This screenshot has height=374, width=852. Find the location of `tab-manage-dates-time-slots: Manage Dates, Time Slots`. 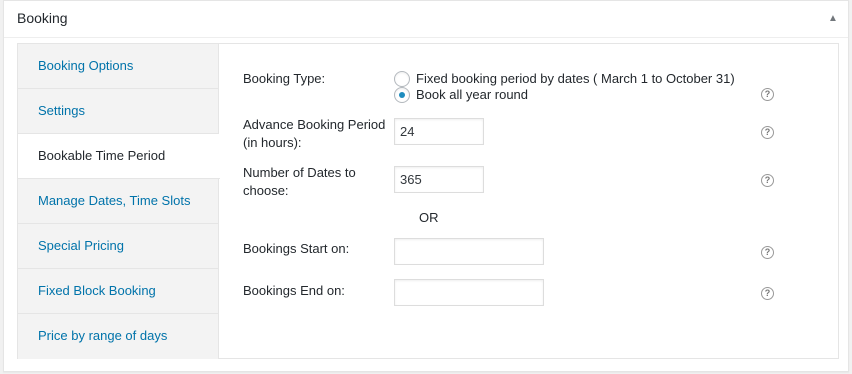

tab-manage-dates-time-slots: Manage Dates, Time Slots is located at coordinates (118, 201).